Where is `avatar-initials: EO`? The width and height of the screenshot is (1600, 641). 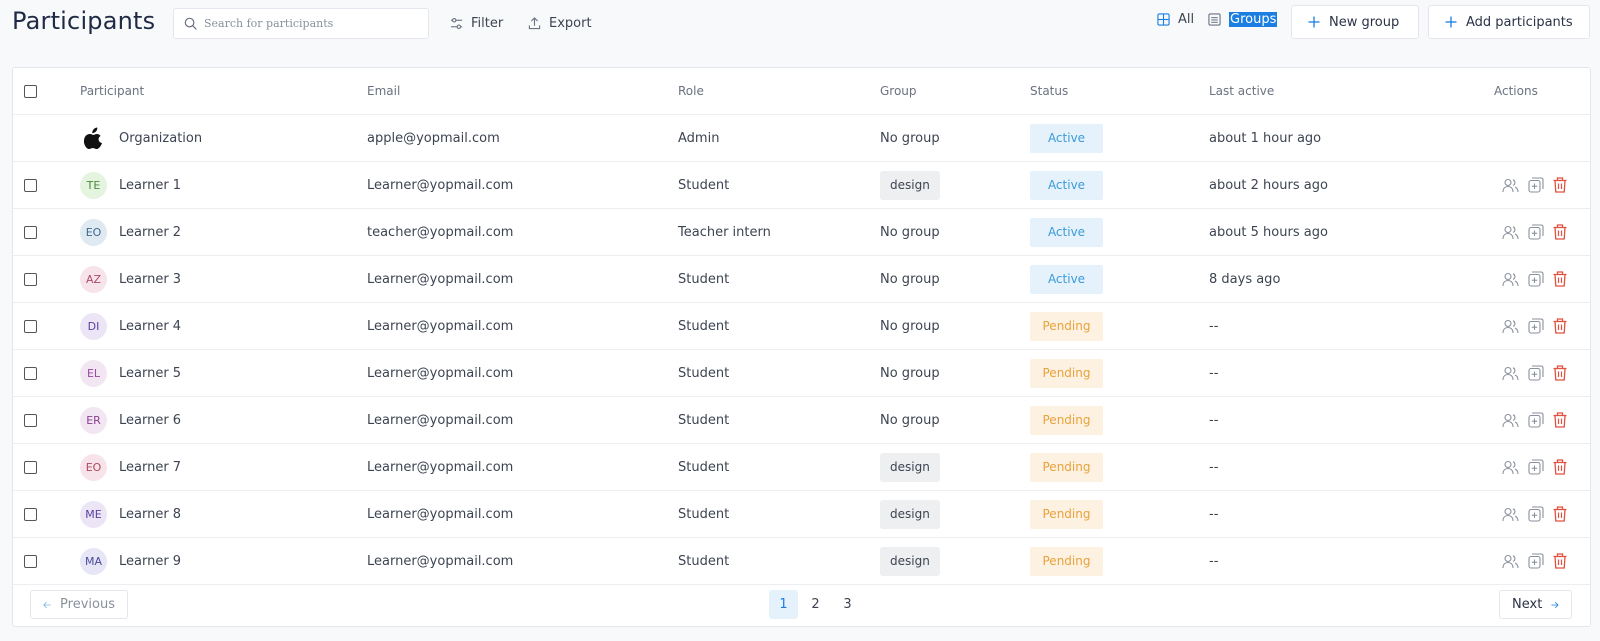
avatar-initials: EO is located at coordinates (93, 467).